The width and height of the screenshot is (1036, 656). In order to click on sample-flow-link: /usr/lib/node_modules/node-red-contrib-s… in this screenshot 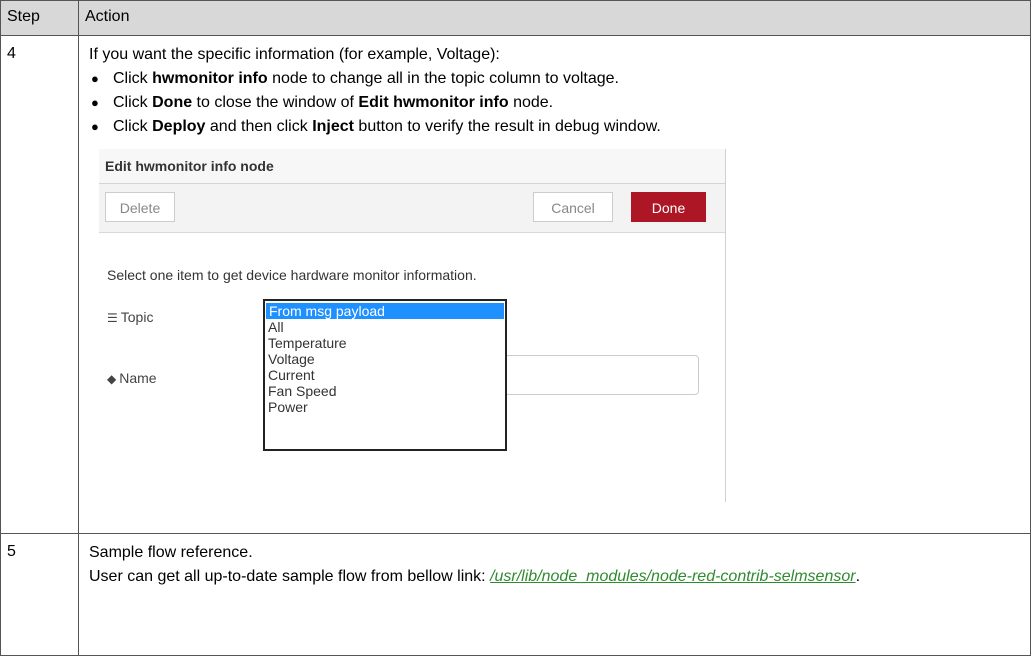, I will do `click(673, 576)`.